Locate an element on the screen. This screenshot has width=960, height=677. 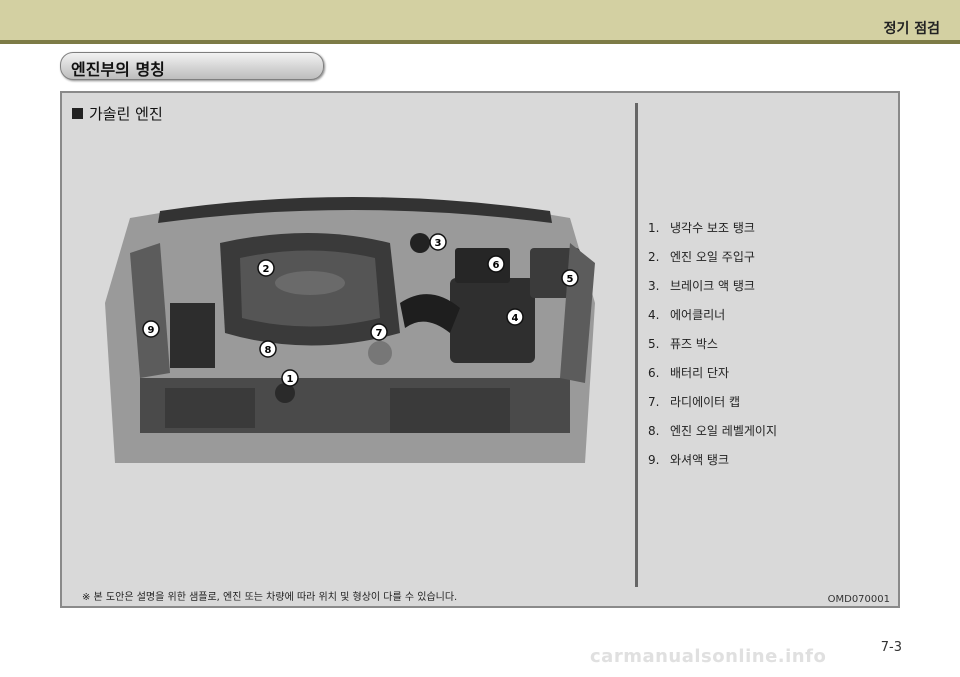
svg-text: 3 is located at coordinates (438, 243).